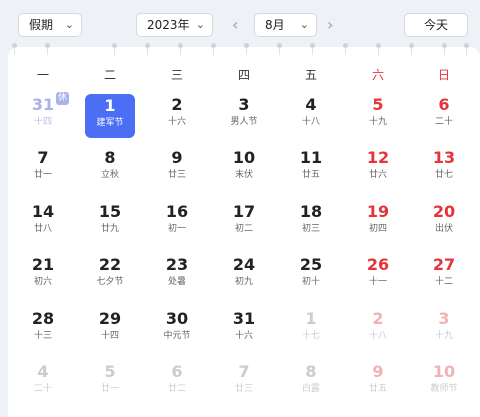 The image size is (480, 417). Describe the element at coordinates (275, 25) in the screenshot. I see `month-dropdown-label: 8月` at that location.